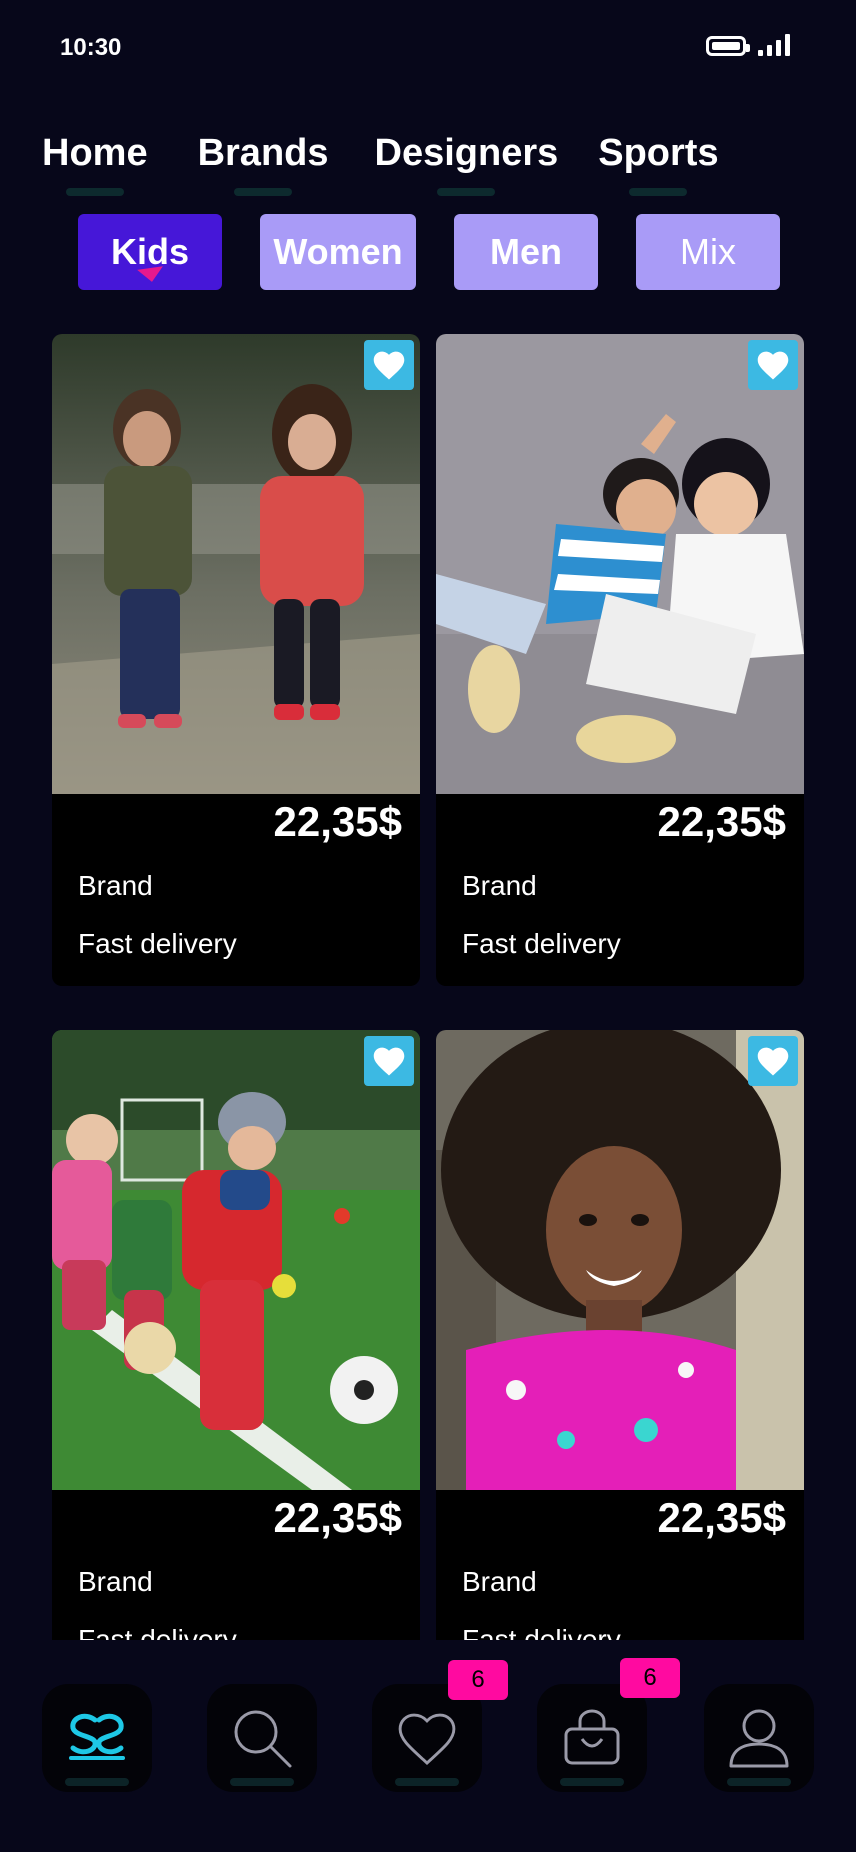 The width and height of the screenshot is (856, 1852). I want to click on top-navigation: Home Brands Designers Sports, so click(380, 164).